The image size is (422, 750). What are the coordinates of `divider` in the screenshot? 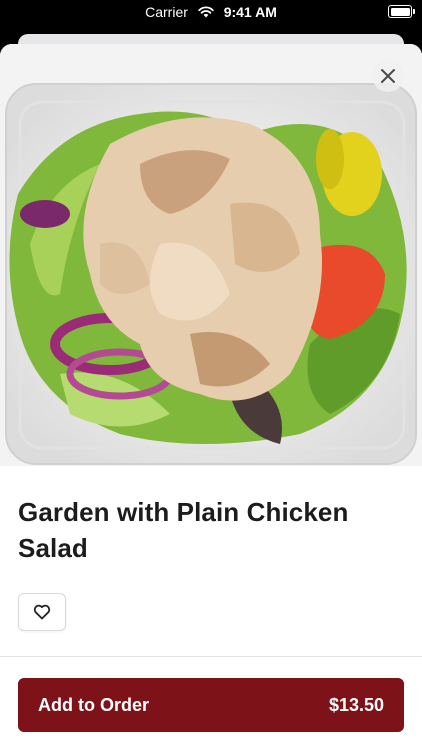 It's located at (211, 656).